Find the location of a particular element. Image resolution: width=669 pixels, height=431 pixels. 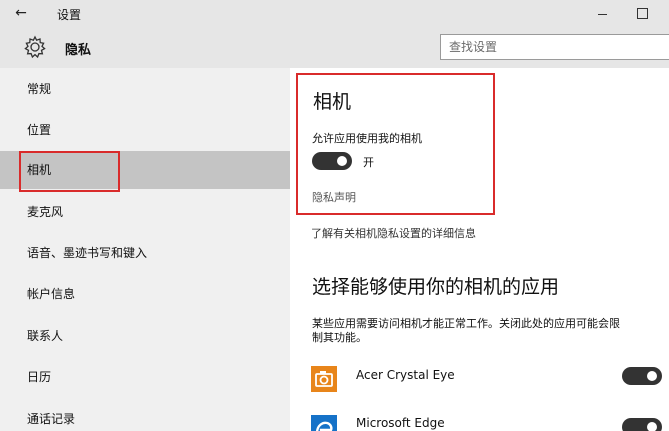

edge-glyph-icon is located at coordinates (324, 426).